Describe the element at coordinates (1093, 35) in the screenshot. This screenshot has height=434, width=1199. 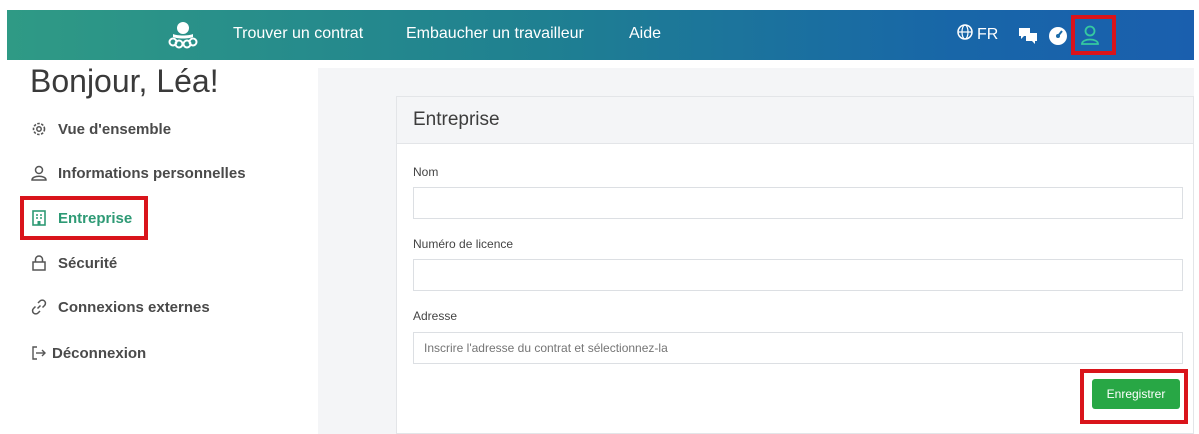
I see `user-icon-highlight-box` at that location.